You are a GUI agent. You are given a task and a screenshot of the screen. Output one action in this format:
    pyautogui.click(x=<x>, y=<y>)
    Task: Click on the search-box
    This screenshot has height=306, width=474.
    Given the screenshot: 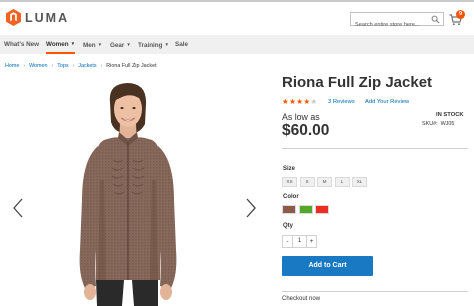 What is the action you would take?
    pyautogui.click(x=397, y=21)
    